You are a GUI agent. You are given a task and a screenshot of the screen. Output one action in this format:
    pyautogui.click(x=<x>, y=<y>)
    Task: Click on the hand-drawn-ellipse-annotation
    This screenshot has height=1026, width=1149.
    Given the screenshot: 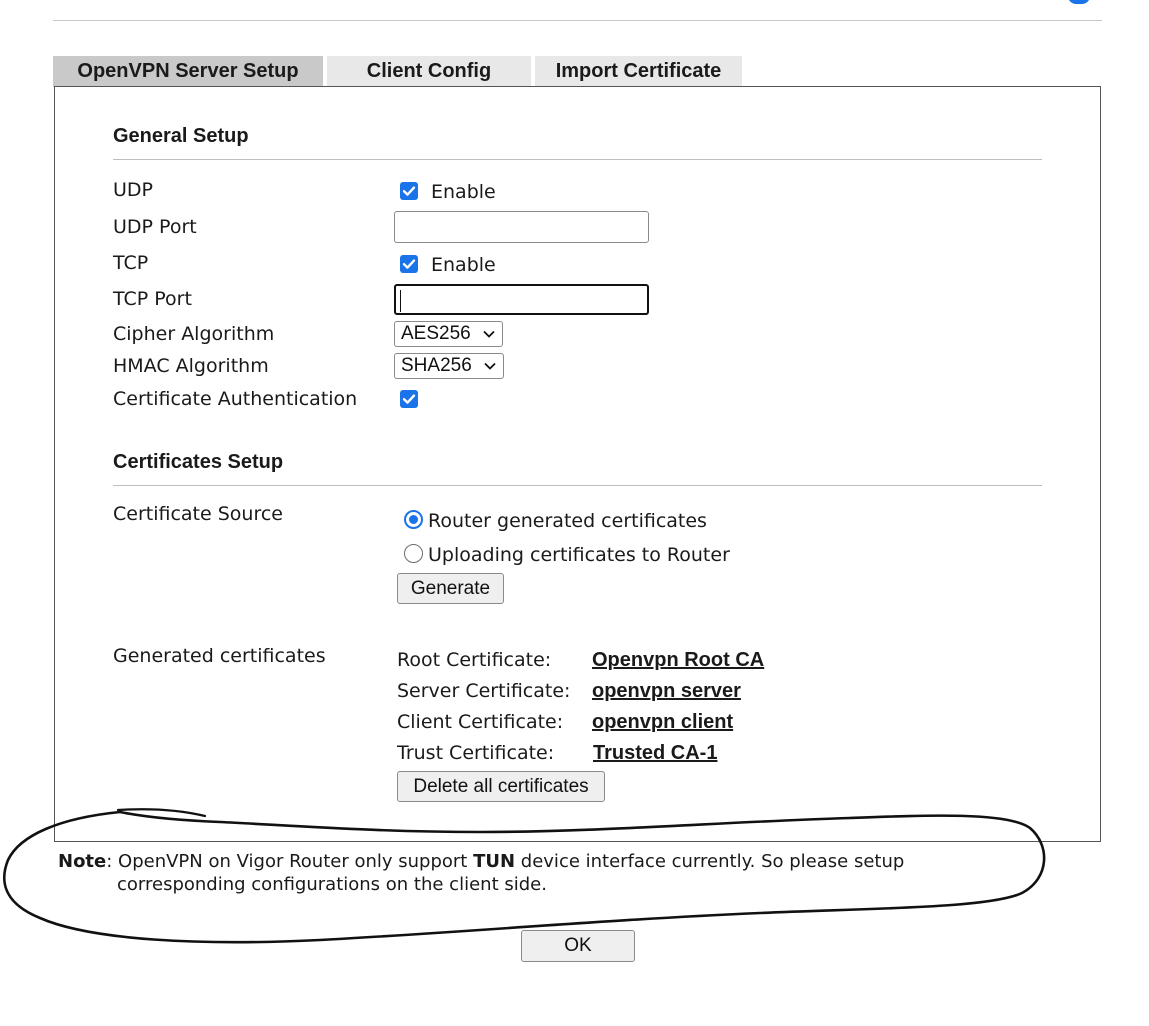 What is the action you would take?
    pyautogui.click(x=524, y=876)
    